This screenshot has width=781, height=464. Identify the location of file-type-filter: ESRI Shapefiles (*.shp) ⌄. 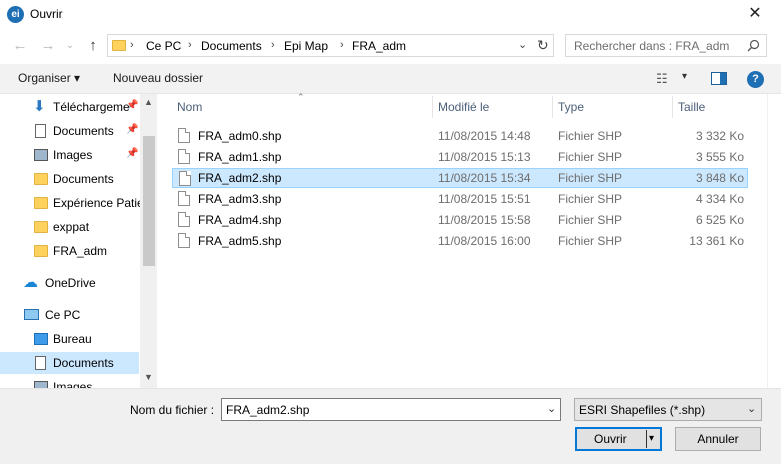
(668, 409).